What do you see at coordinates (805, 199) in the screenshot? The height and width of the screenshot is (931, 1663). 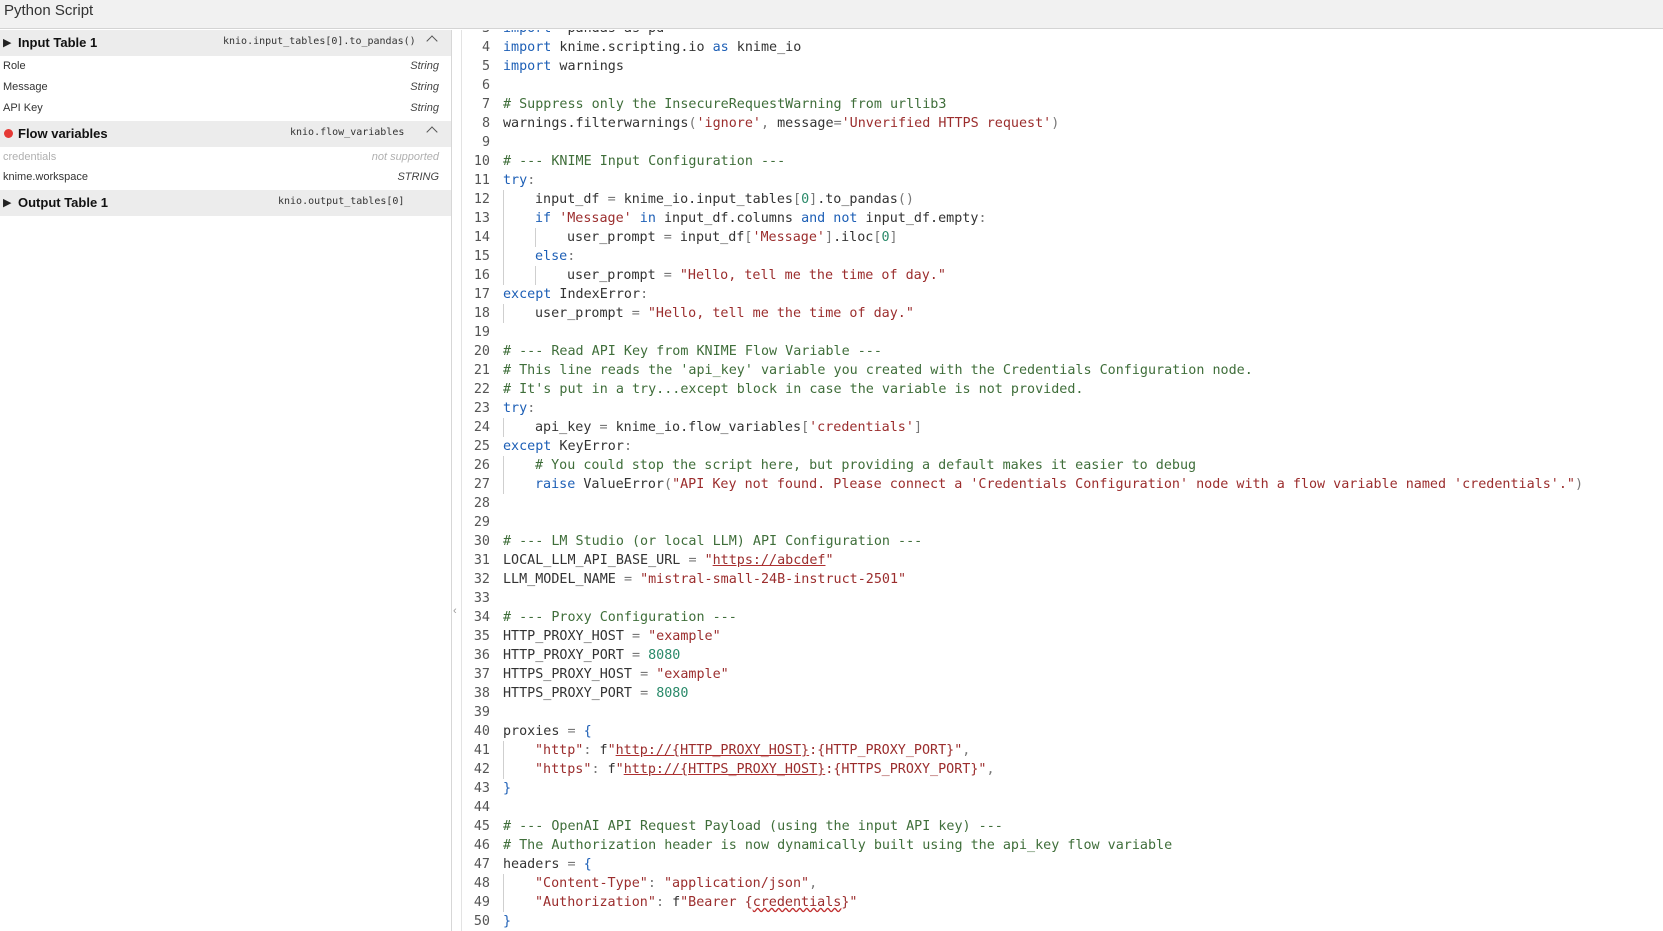 I see `code-token: 0` at bounding box center [805, 199].